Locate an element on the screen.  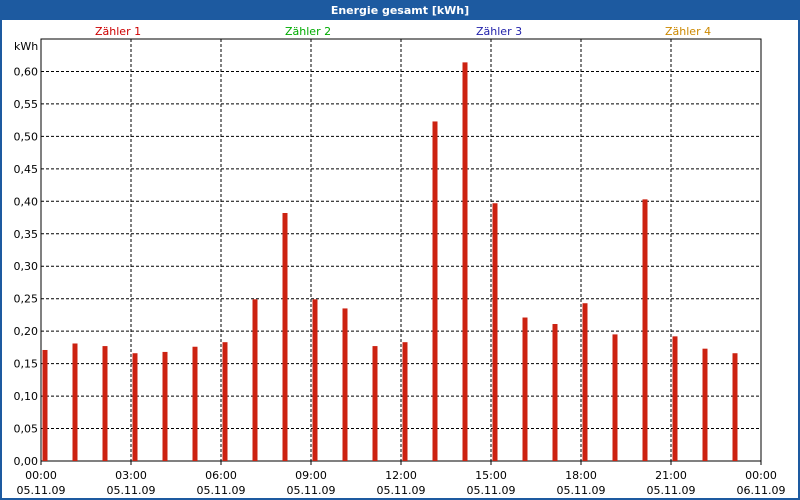
y-tick-label: 0,15 is located at coordinates (26, 364).